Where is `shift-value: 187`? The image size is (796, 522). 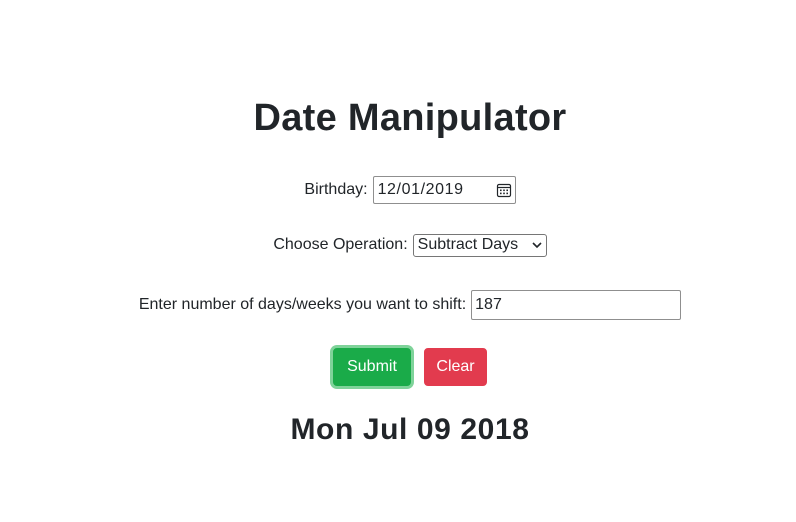 shift-value: 187 is located at coordinates (488, 304).